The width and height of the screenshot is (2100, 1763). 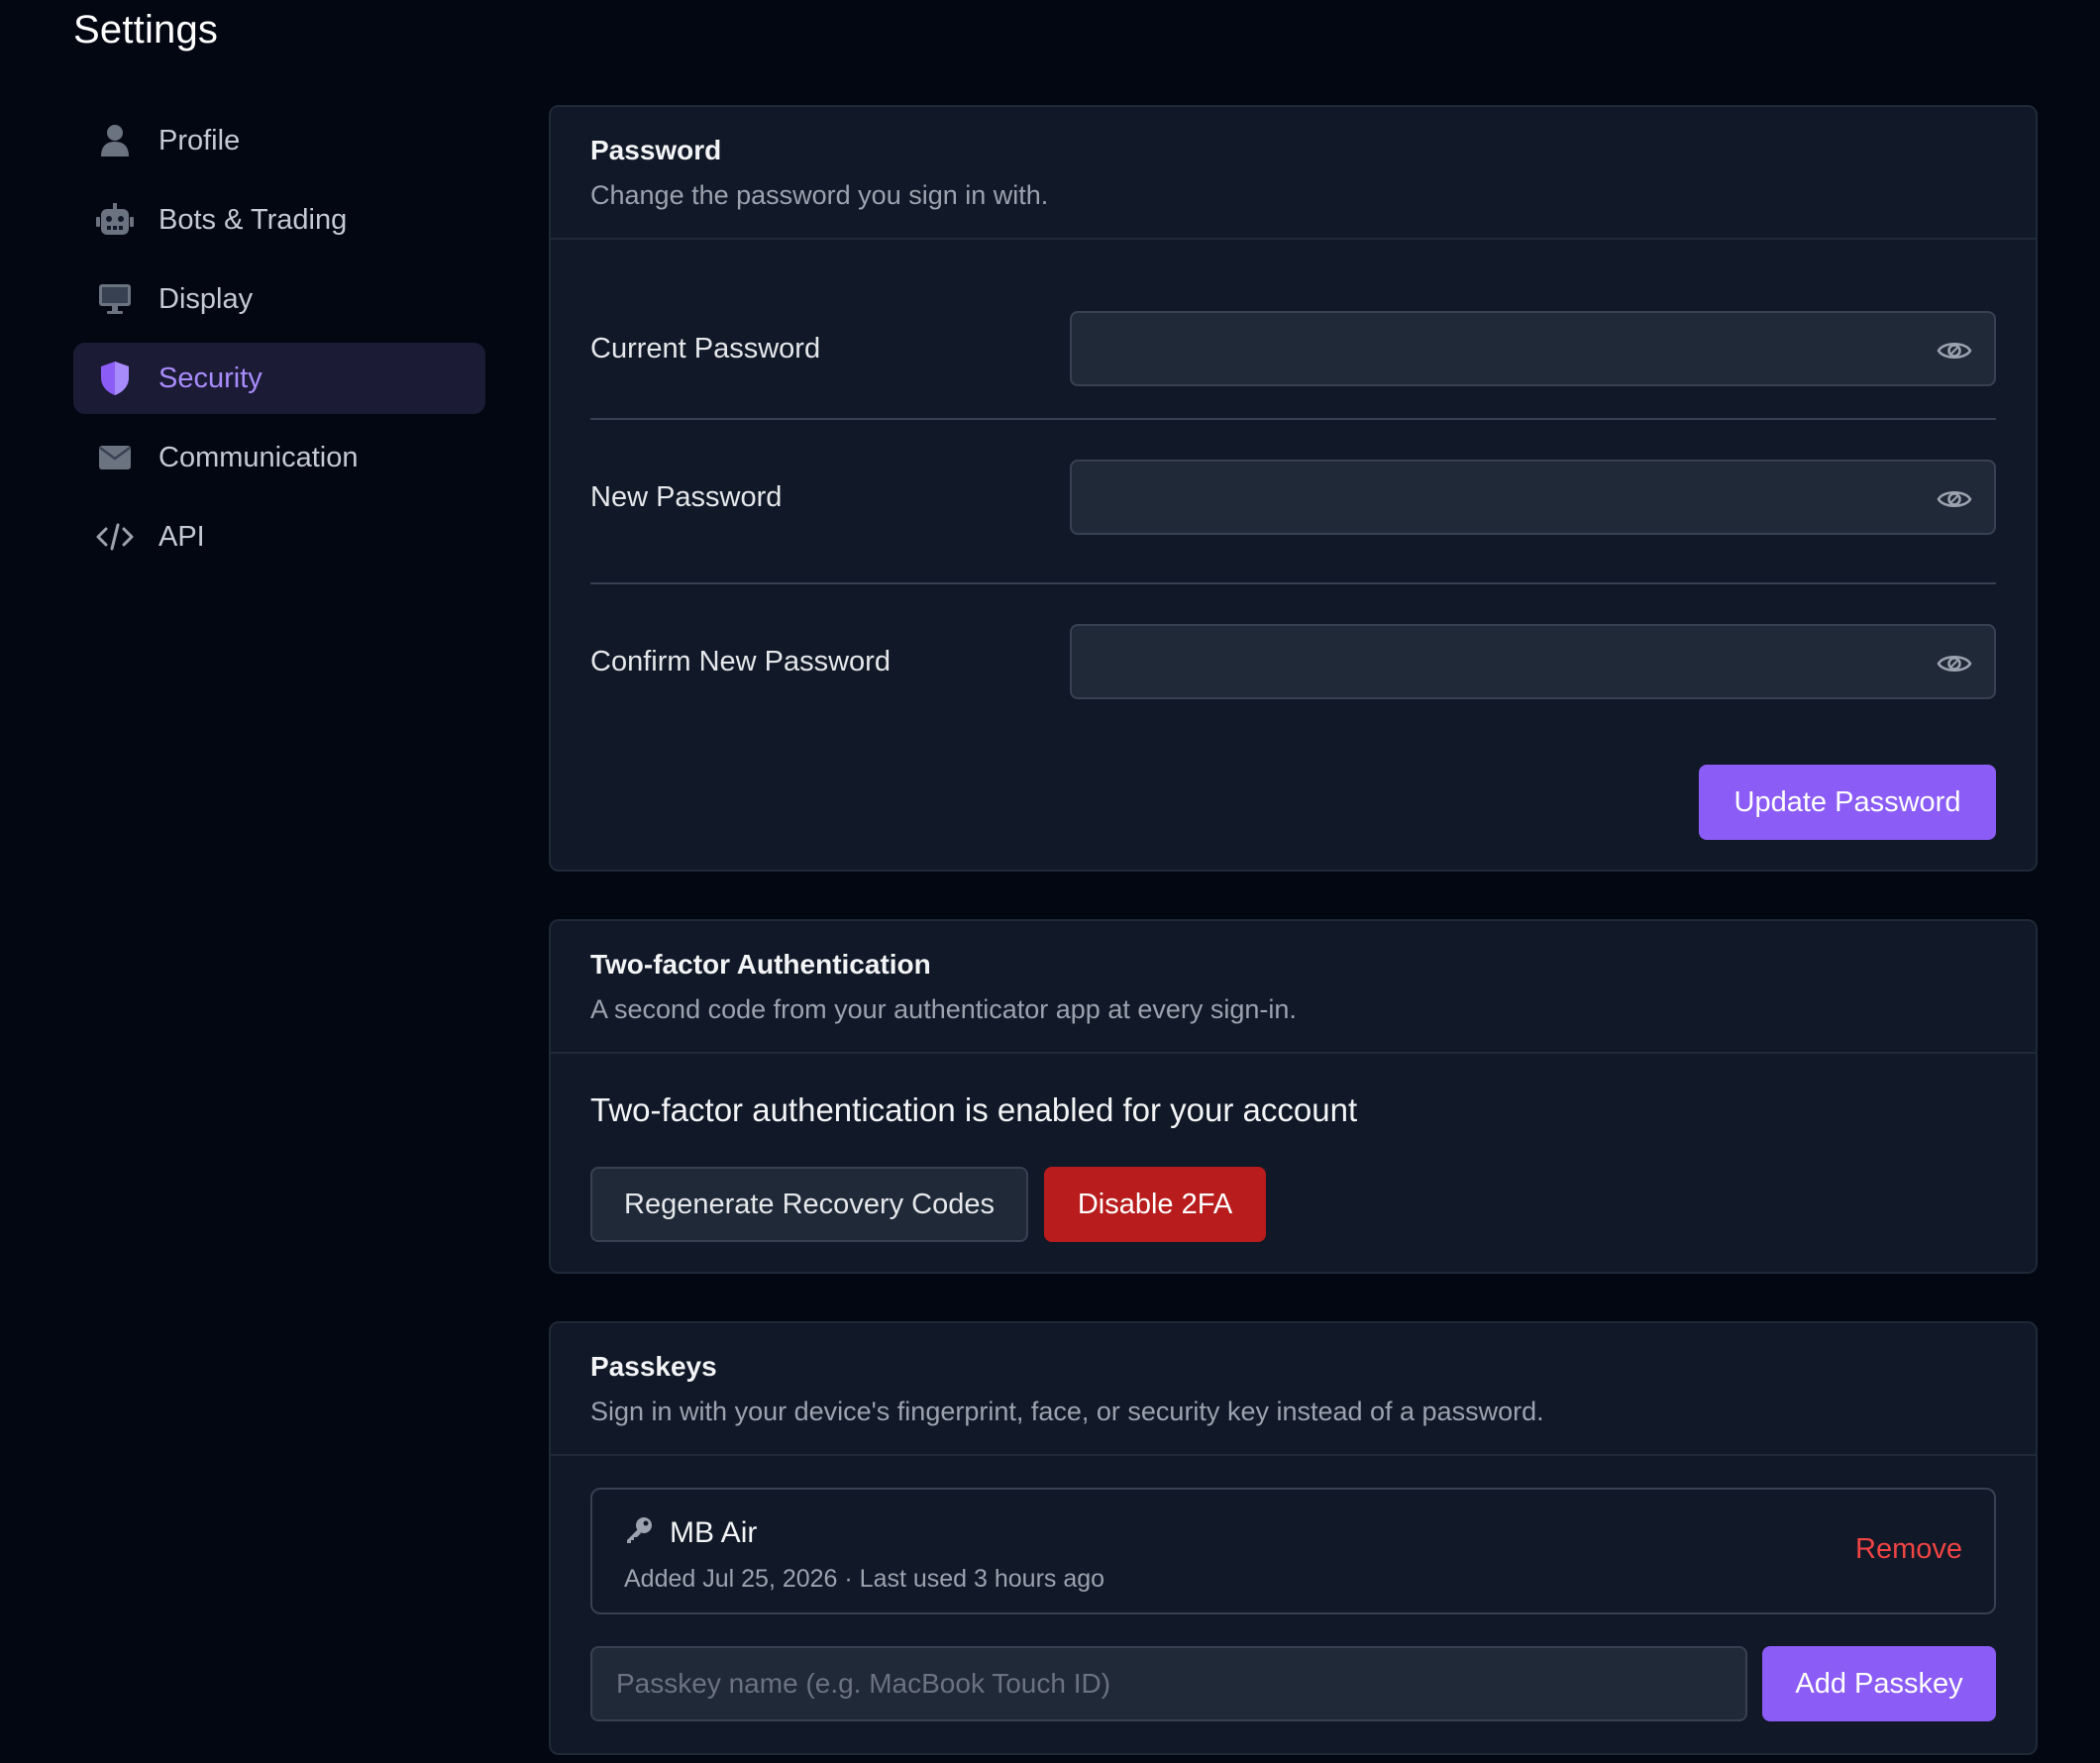 I want to click on confirm-password-row: Confirm New Password, so click(x=1293, y=661).